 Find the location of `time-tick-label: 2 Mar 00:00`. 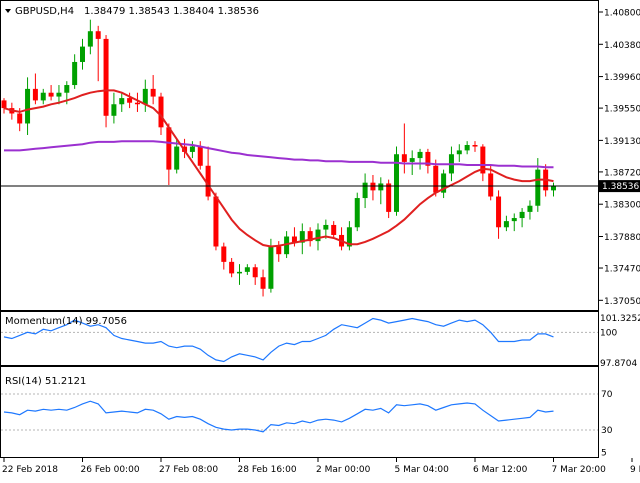

time-tick-label: 2 Mar 00:00 is located at coordinates (343, 470).